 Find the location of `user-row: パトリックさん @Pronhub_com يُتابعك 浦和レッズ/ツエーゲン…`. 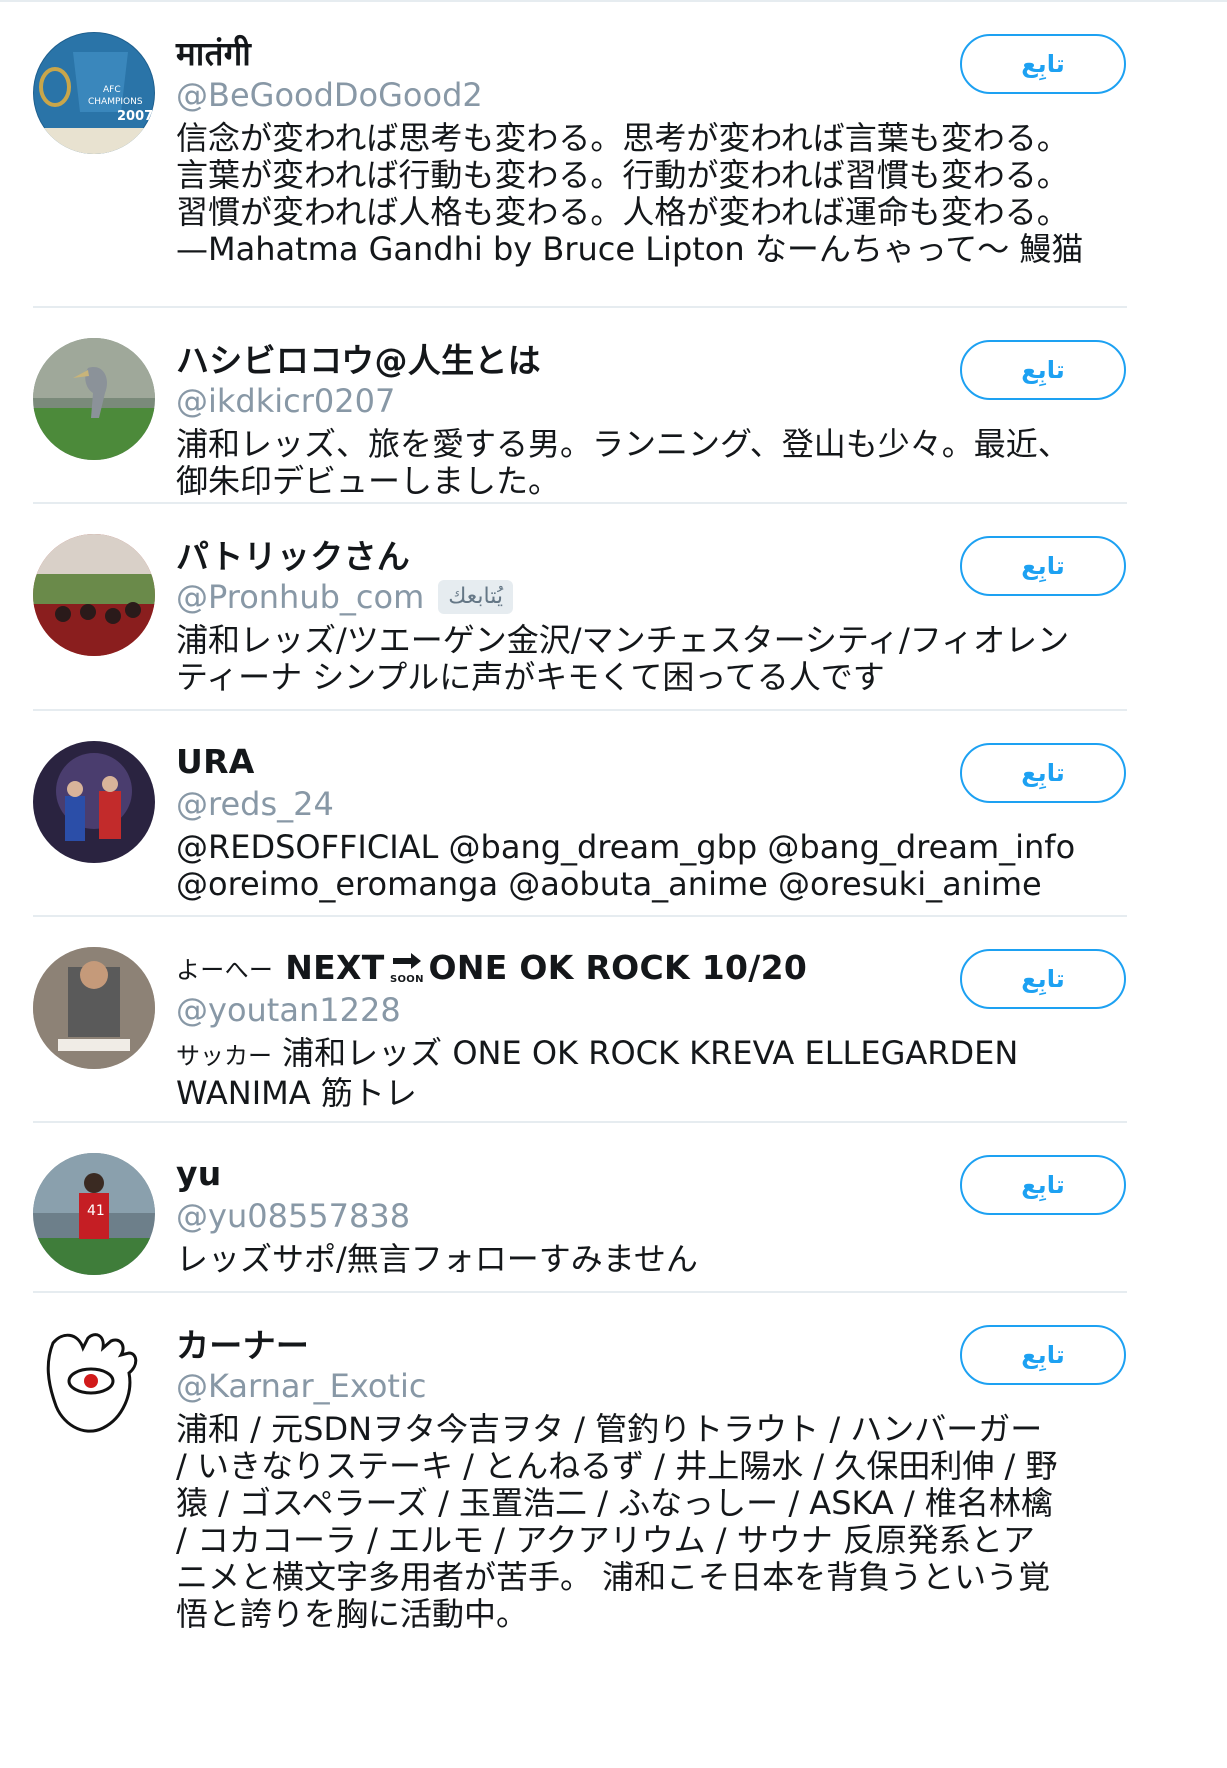

user-row: パトリックさん @Pronhub_com يُتابعك 浦和レッズ/ツエーゲン… is located at coordinates (613, 607).